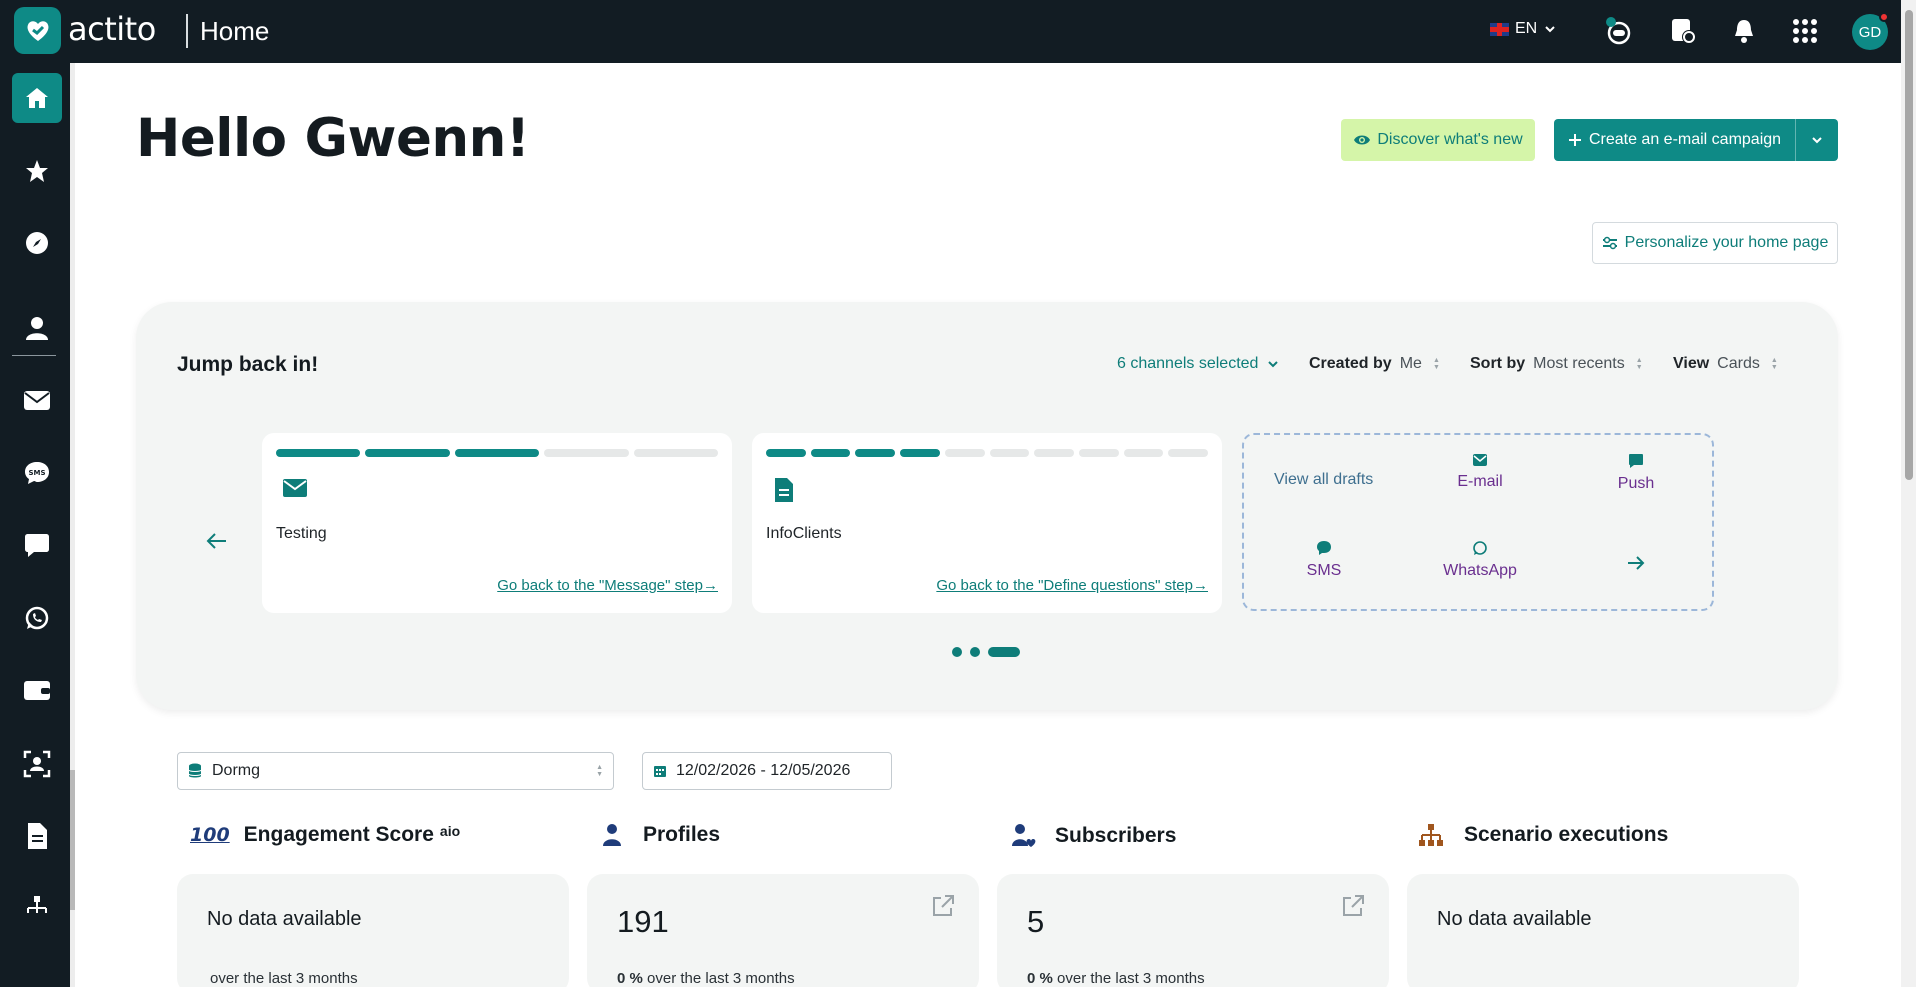 The image size is (1916, 987). I want to click on sidebar-item-favorites, so click(37, 171).